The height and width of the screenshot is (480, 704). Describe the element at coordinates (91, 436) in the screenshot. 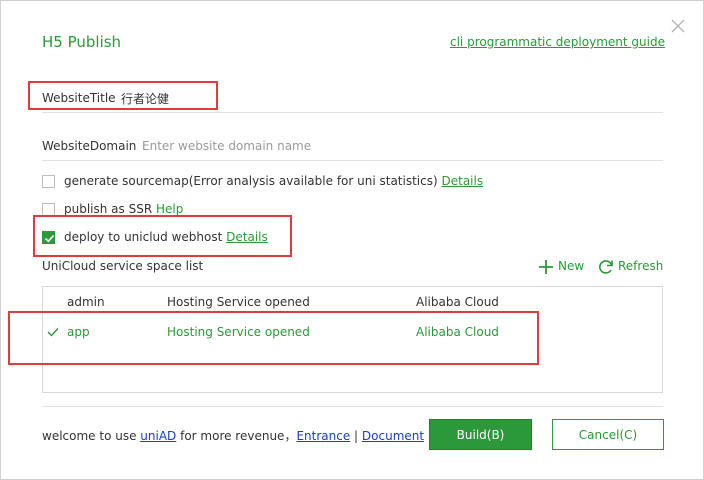

I see `promo-text: welcome to use` at that location.